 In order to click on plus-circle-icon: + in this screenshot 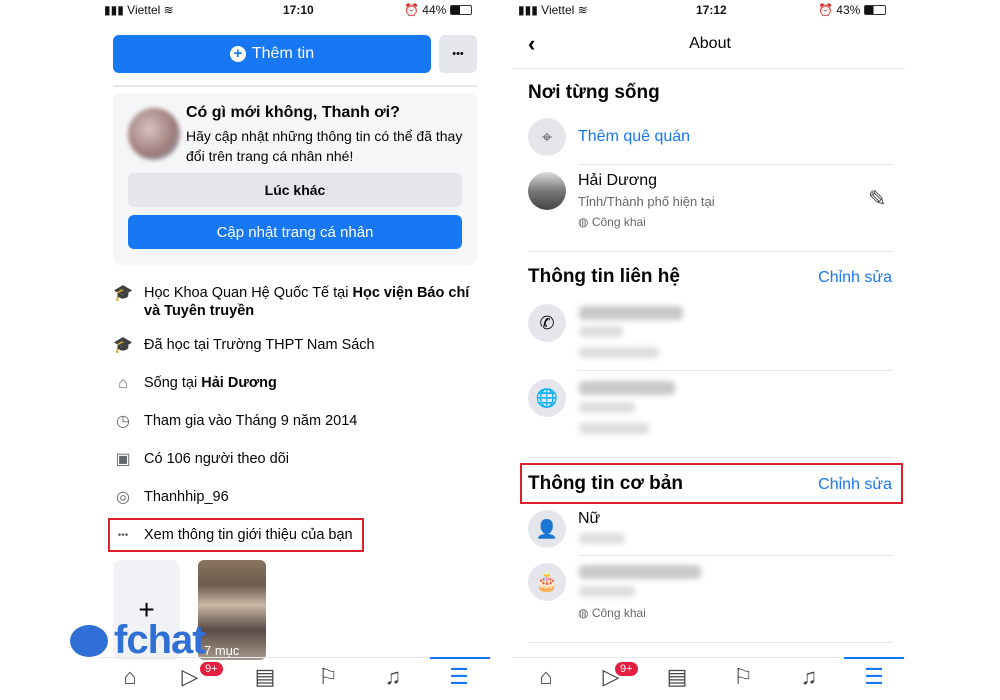, I will do `click(237, 54)`.